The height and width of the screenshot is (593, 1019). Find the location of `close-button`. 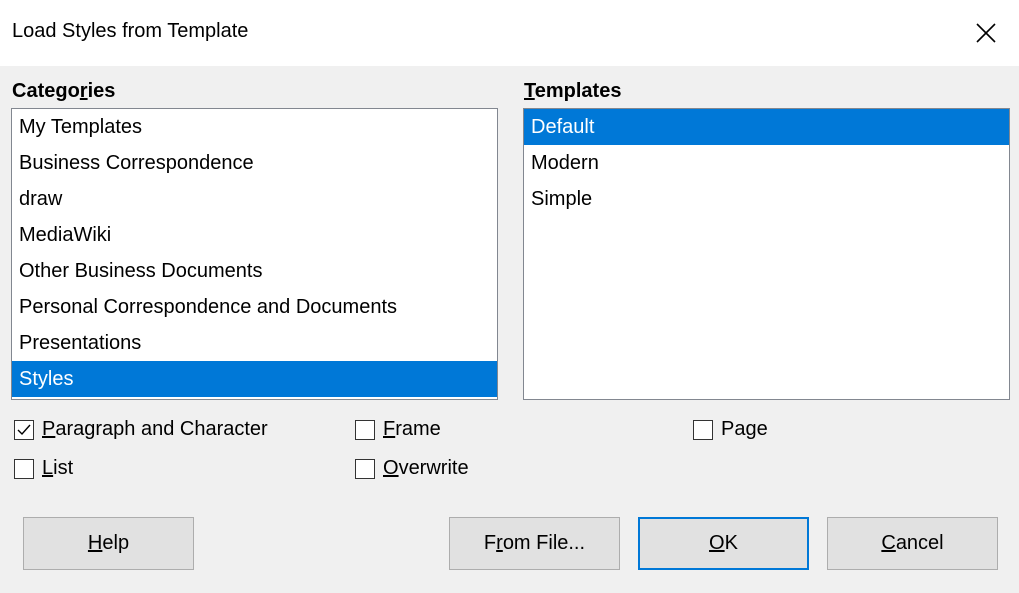

close-button is located at coordinates (986, 33).